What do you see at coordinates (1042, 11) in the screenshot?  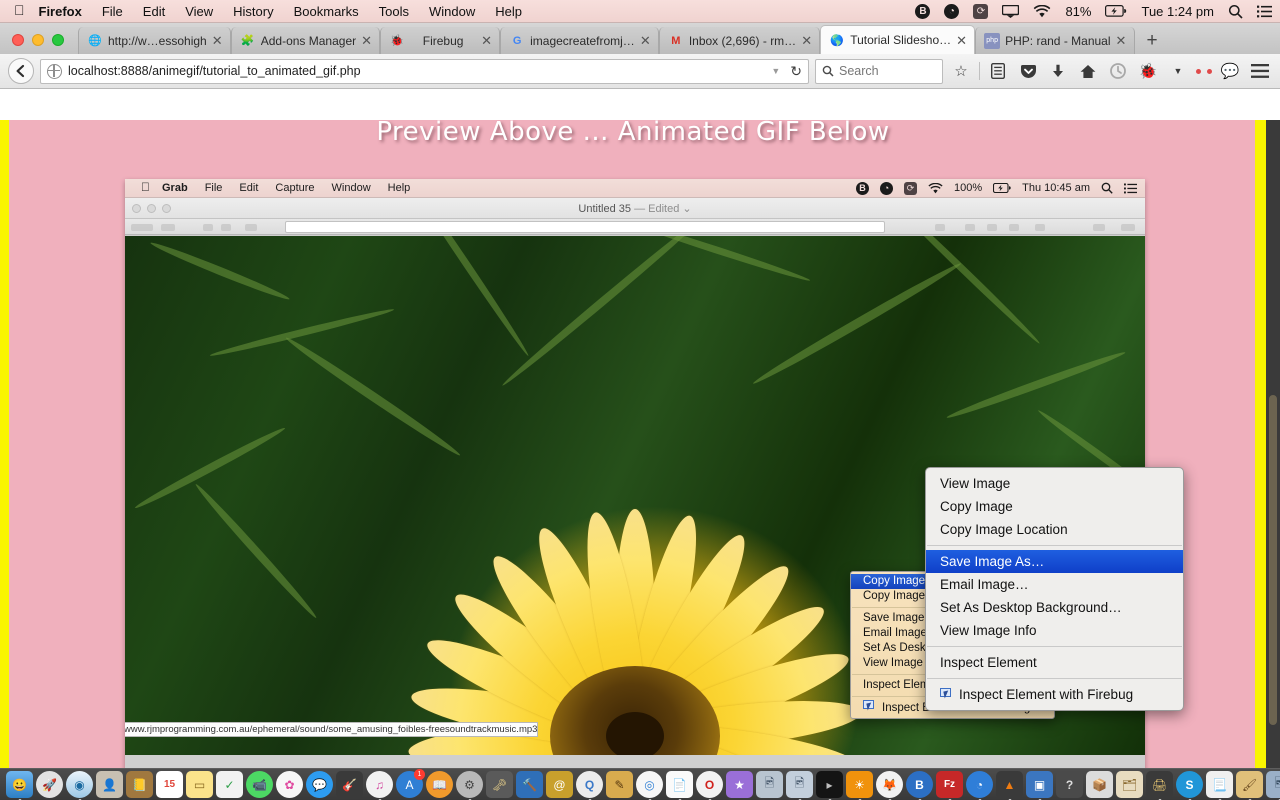 I see `wifi-icon` at bounding box center [1042, 11].